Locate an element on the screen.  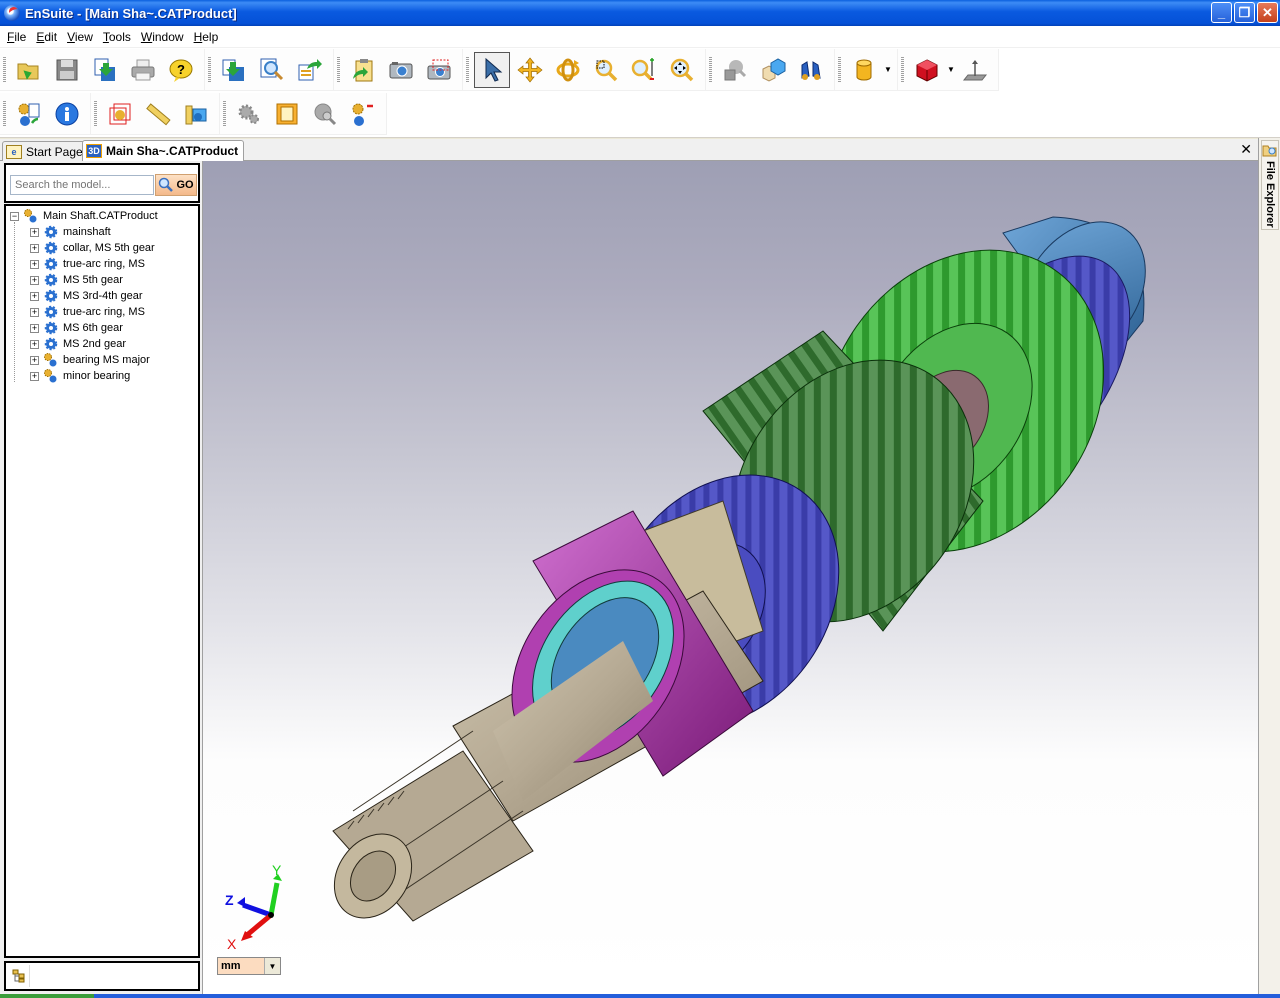
product-properties-button is located at coordinates (29, 114).